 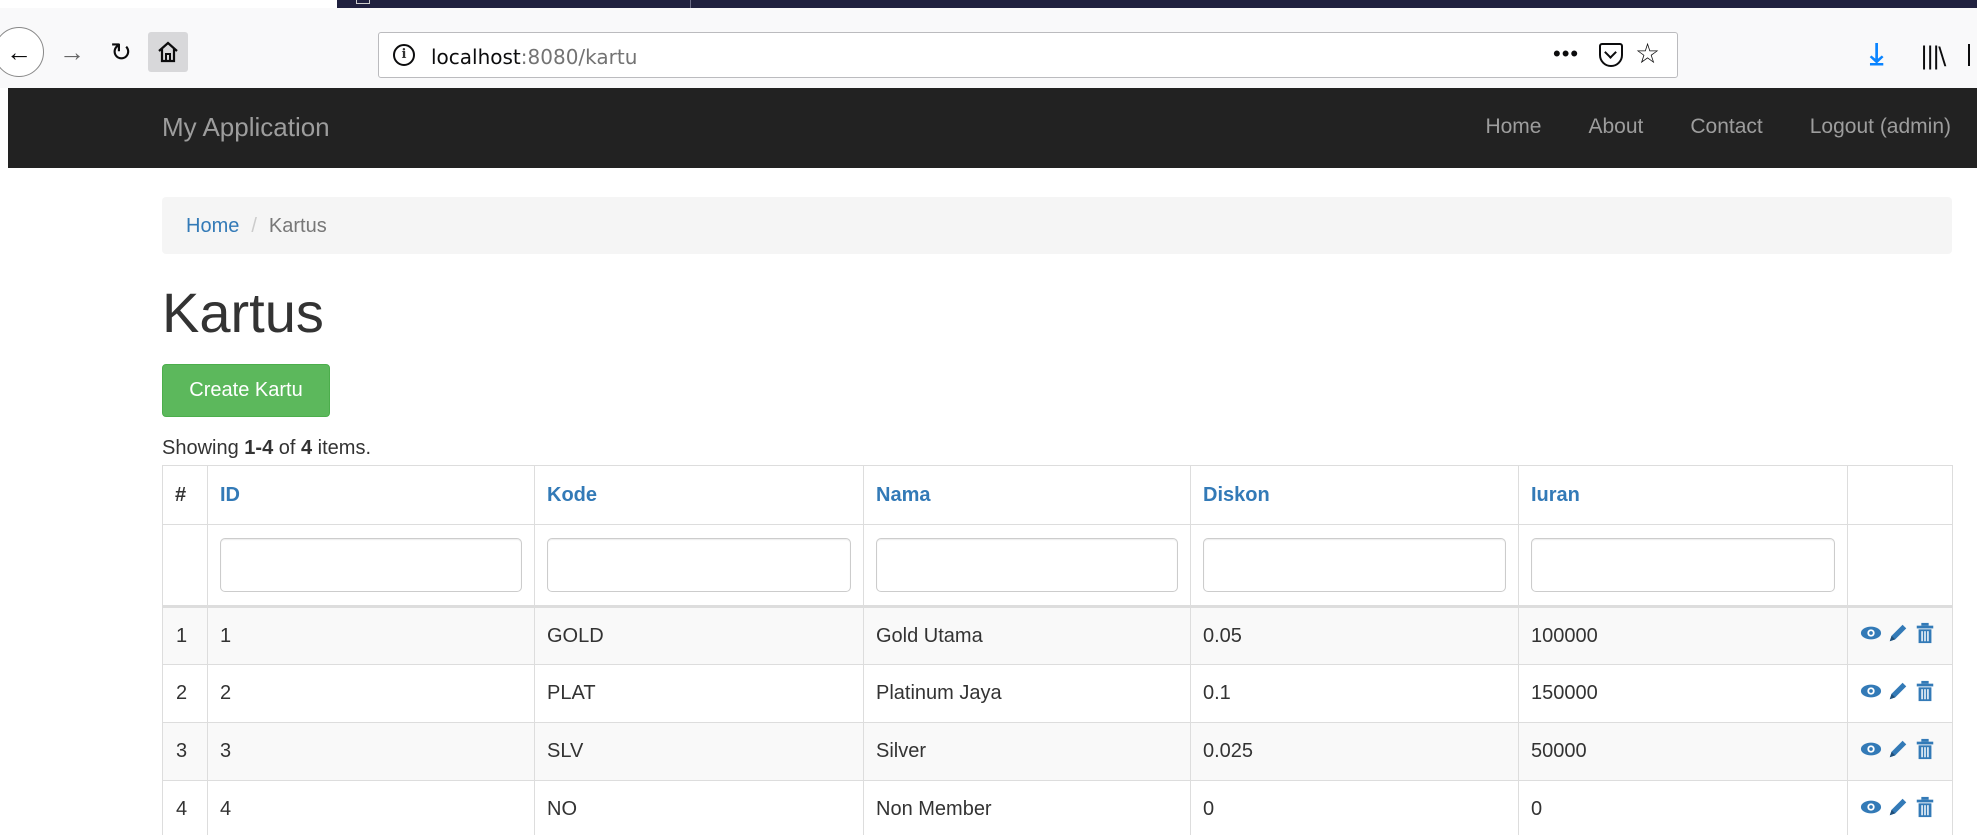 What do you see at coordinates (371, 751) in the screenshot?
I see `cell-id: 3` at bounding box center [371, 751].